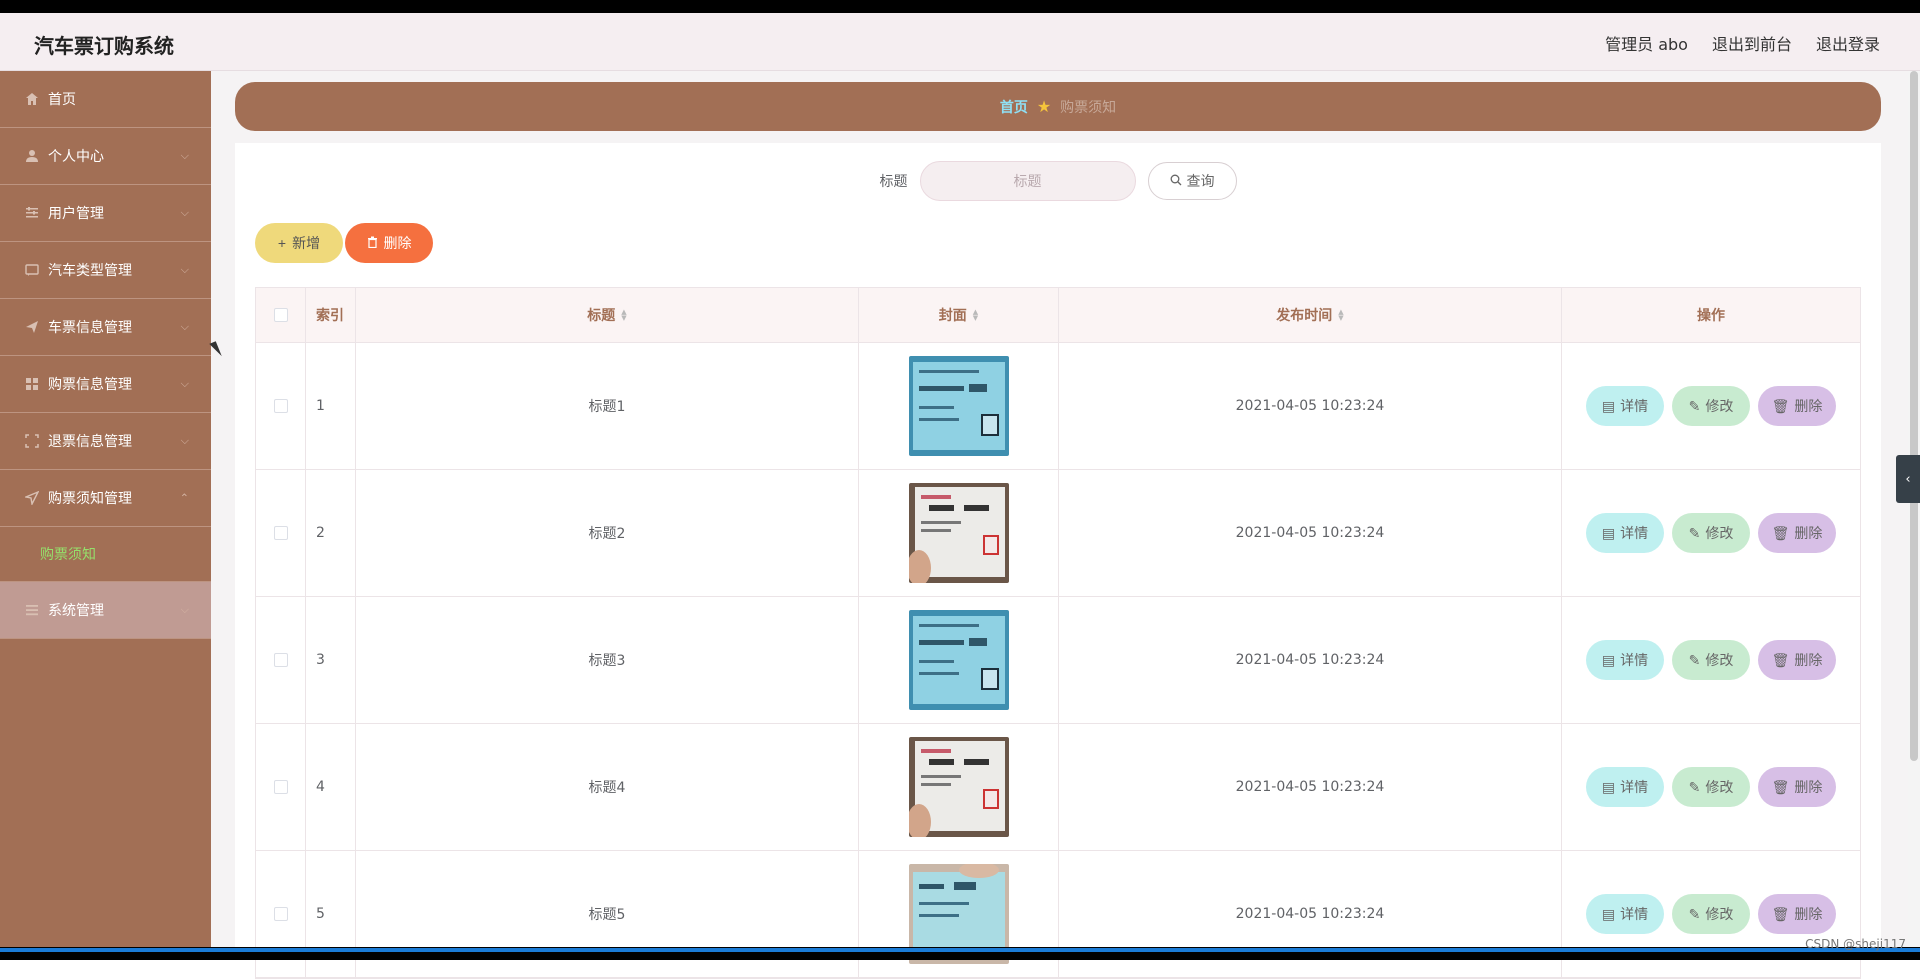 The image size is (1920, 979). I want to click on sidebar-item-label: 车票信息管理, so click(90, 328).